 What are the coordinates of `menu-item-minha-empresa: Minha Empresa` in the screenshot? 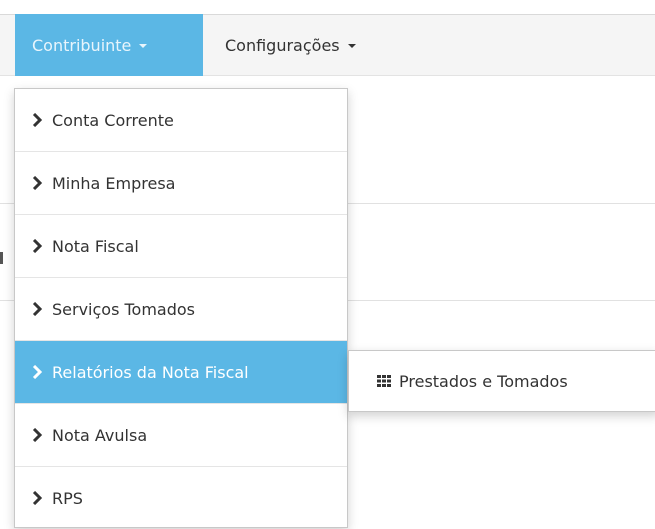 It's located at (181, 183).